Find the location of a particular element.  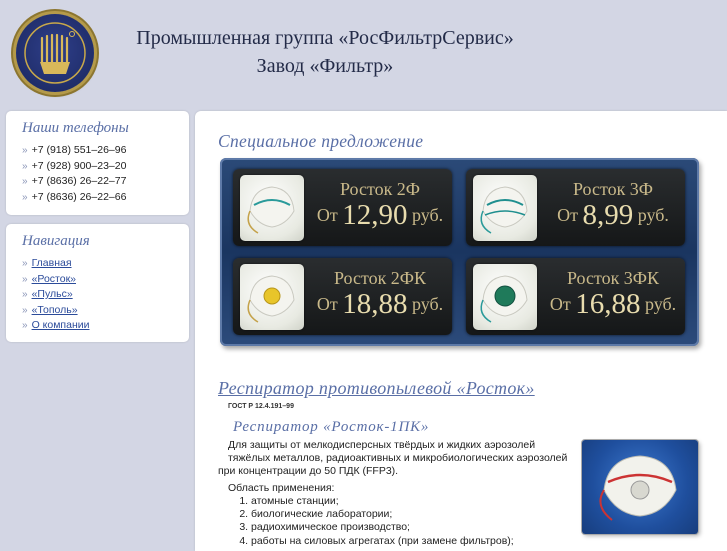

price-value: 12,90 is located at coordinates (375, 215).